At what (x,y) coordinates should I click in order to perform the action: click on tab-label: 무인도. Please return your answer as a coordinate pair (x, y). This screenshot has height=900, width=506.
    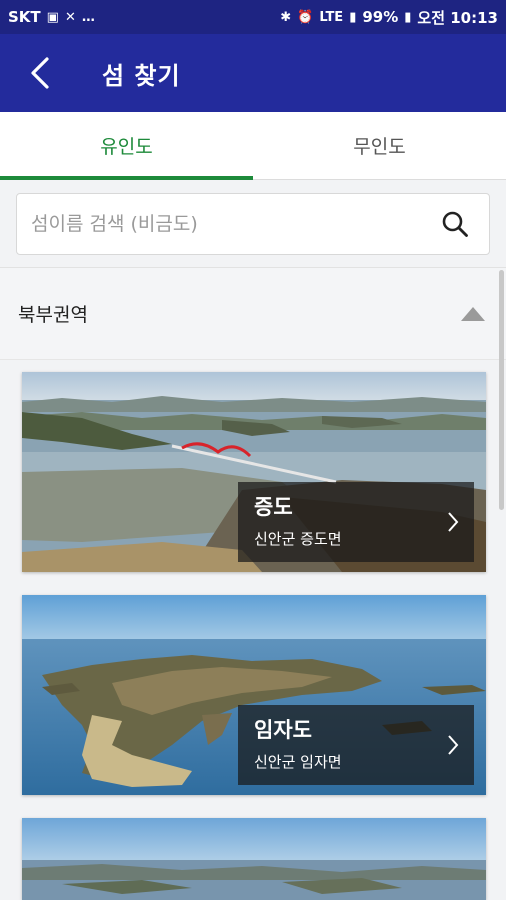
    Looking at the image, I should click on (379, 147).